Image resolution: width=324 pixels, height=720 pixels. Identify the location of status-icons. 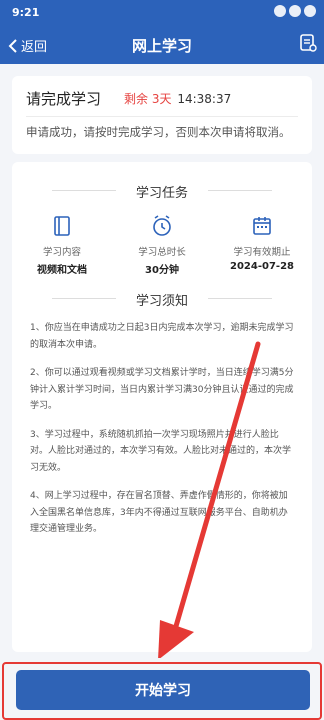
(295, 11).